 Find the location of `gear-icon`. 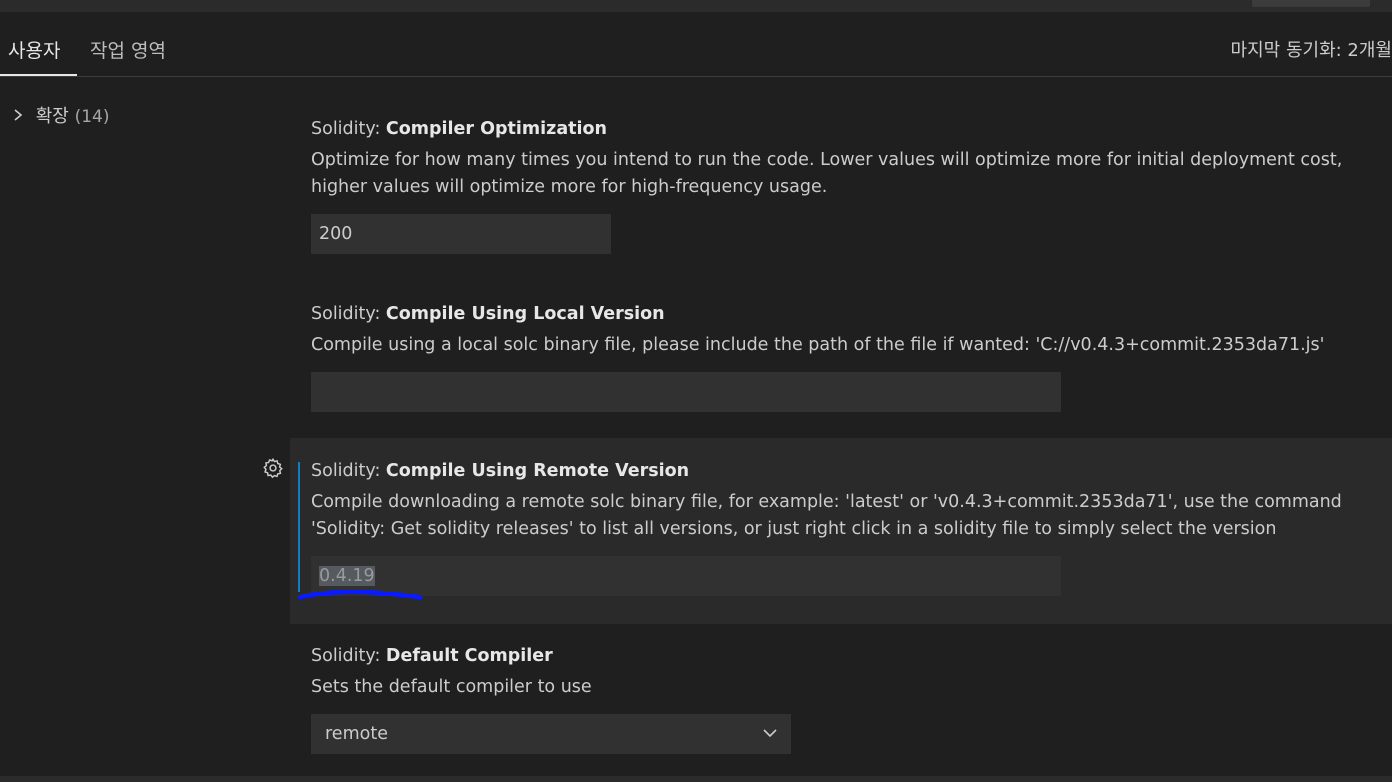

gear-icon is located at coordinates (273, 468).